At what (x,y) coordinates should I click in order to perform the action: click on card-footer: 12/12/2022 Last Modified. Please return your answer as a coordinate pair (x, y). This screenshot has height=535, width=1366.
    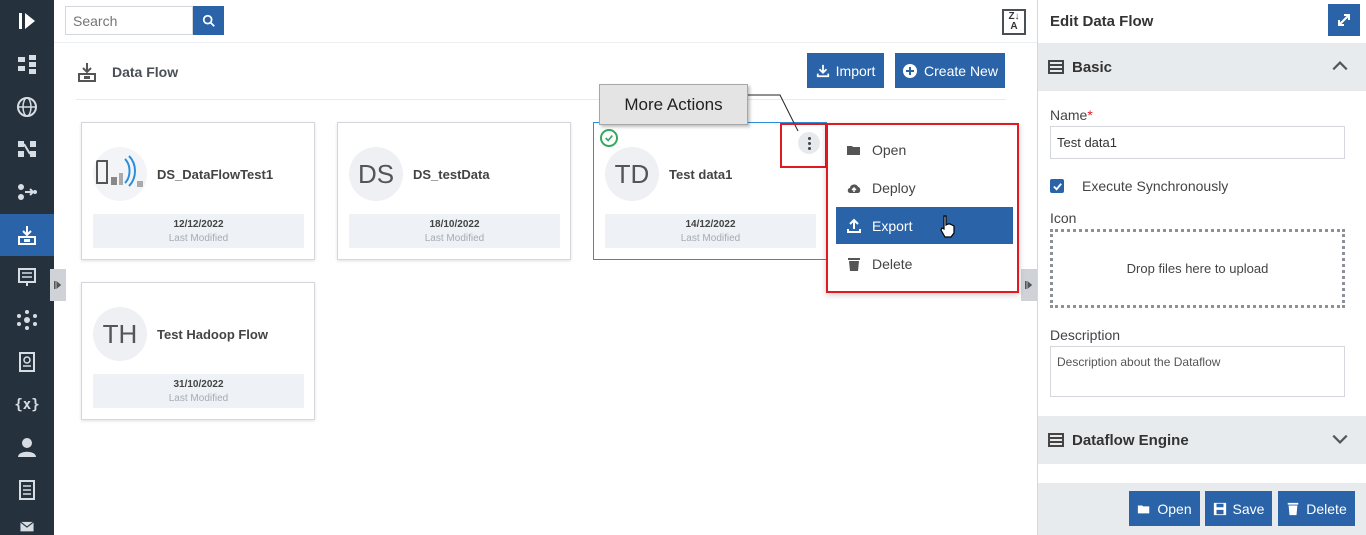
    Looking at the image, I should click on (198, 231).